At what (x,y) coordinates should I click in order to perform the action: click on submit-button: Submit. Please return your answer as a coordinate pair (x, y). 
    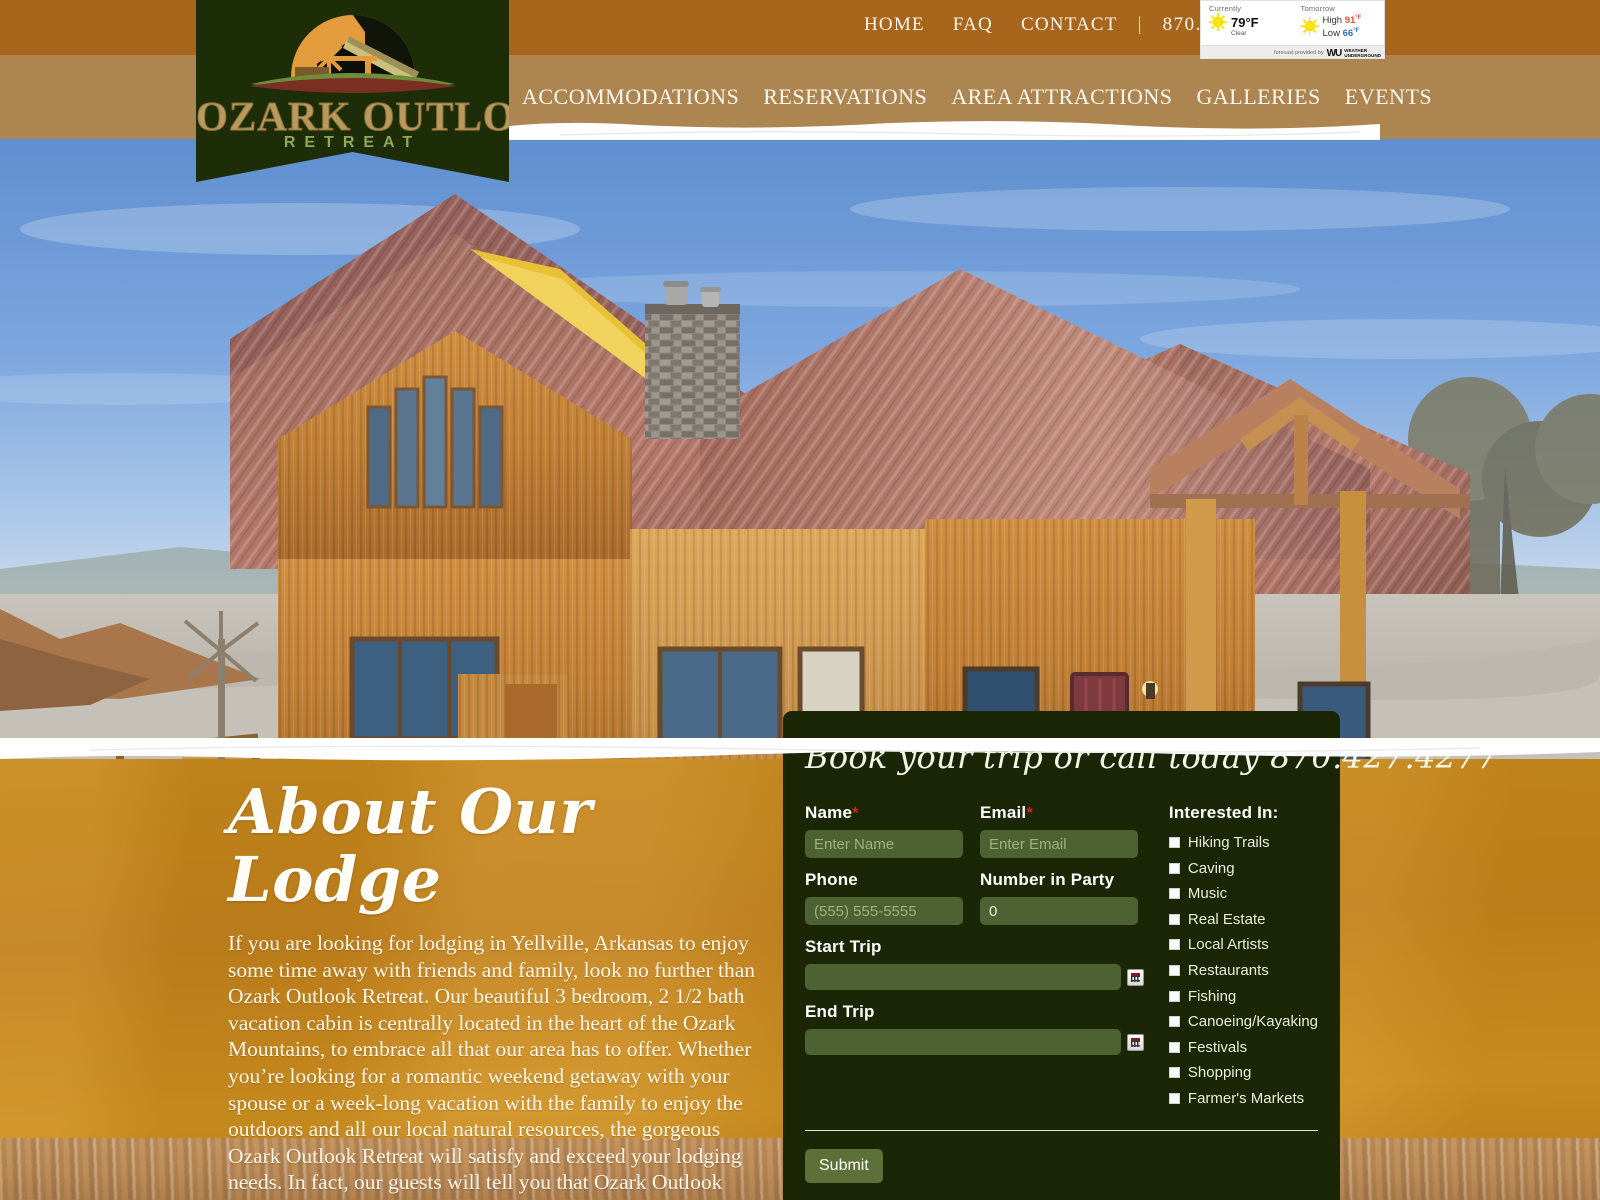
    Looking at the image, I should click on (844, 1165).